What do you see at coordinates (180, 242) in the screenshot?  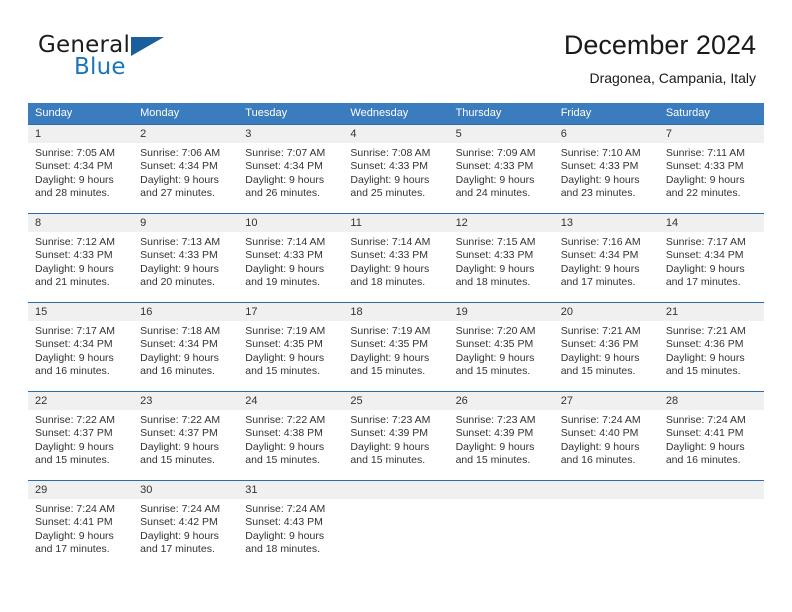 I see `sunrise-text: Sunrise: 7:13 AM` at bounding box center [180, 242].